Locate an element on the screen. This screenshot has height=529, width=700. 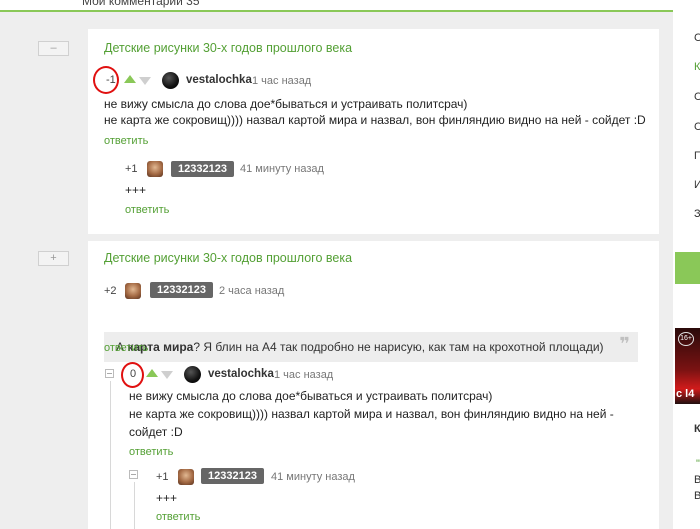
sidebar-menu-item: З is located at coordinates (697, 214).